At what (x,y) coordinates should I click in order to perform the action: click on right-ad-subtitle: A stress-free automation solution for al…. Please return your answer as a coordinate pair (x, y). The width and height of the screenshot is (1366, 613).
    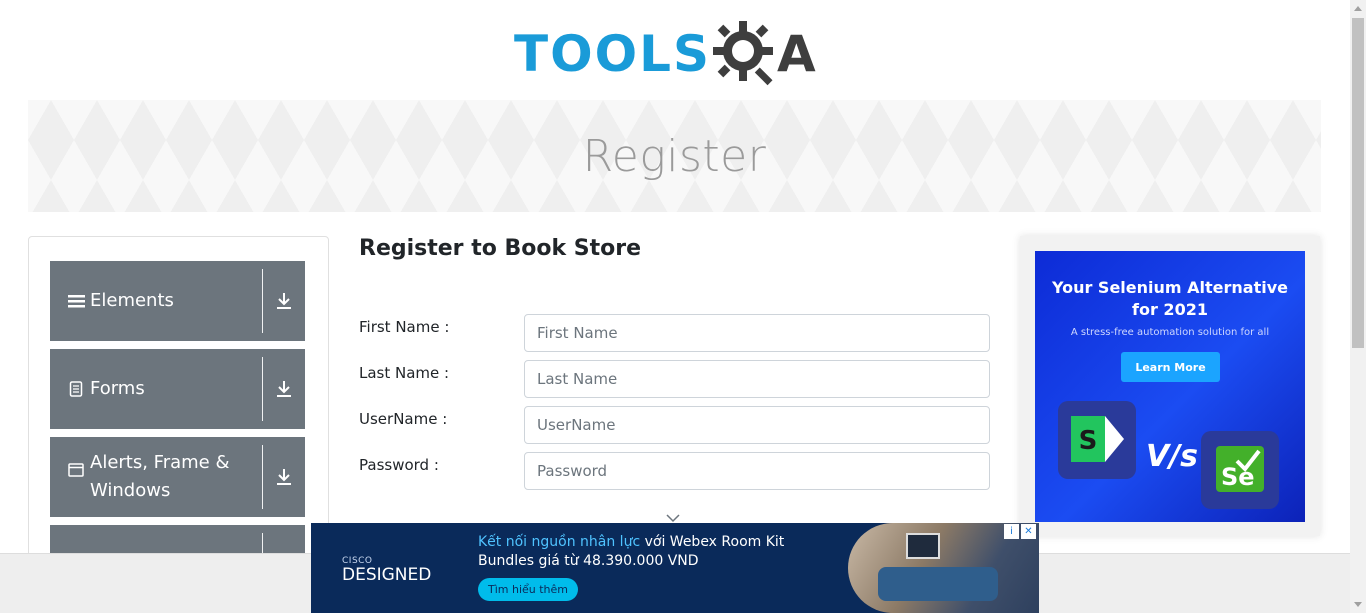
    Looking at the image, I should click on (1170, 332).